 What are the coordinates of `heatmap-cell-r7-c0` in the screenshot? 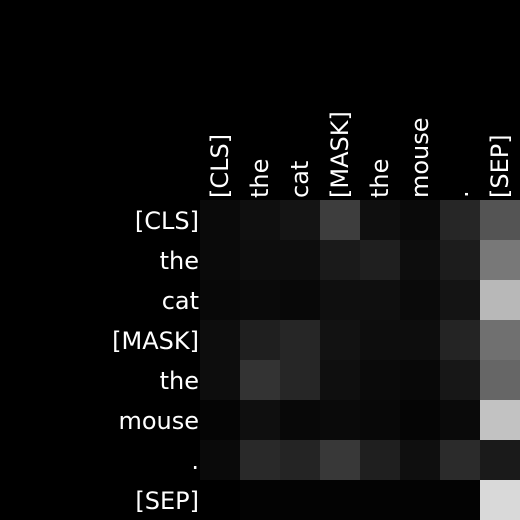 It's located at (220, 500).